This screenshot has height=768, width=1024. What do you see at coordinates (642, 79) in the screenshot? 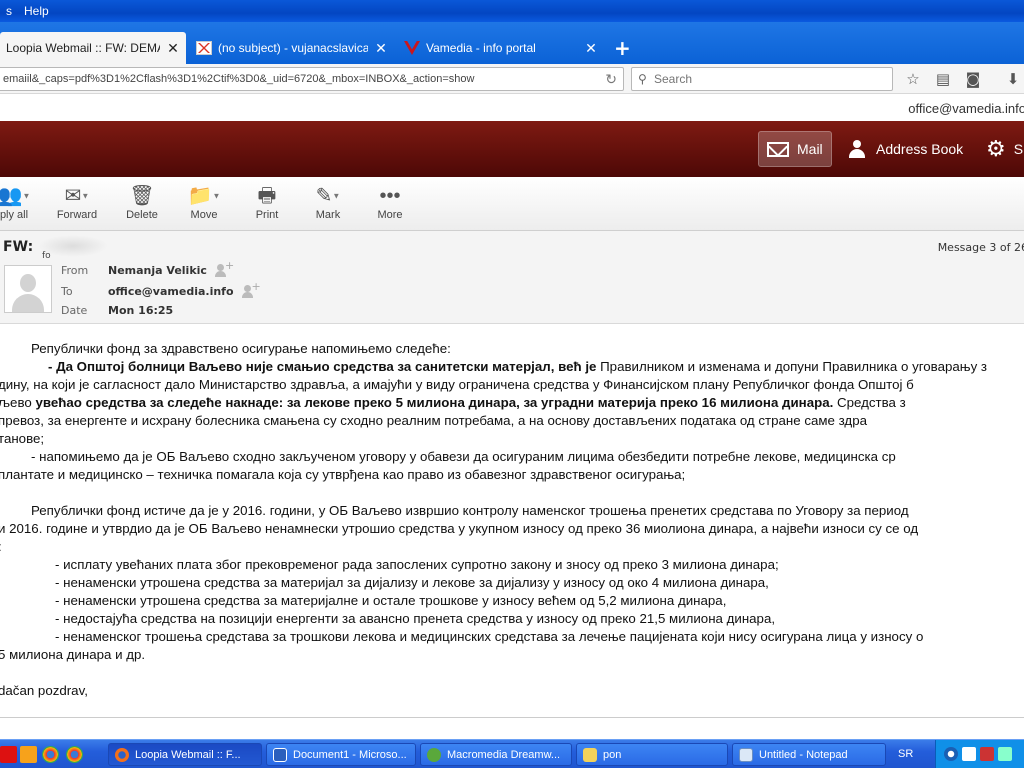
I see `search-icon: ⚲` at bounding box center [642, 79].